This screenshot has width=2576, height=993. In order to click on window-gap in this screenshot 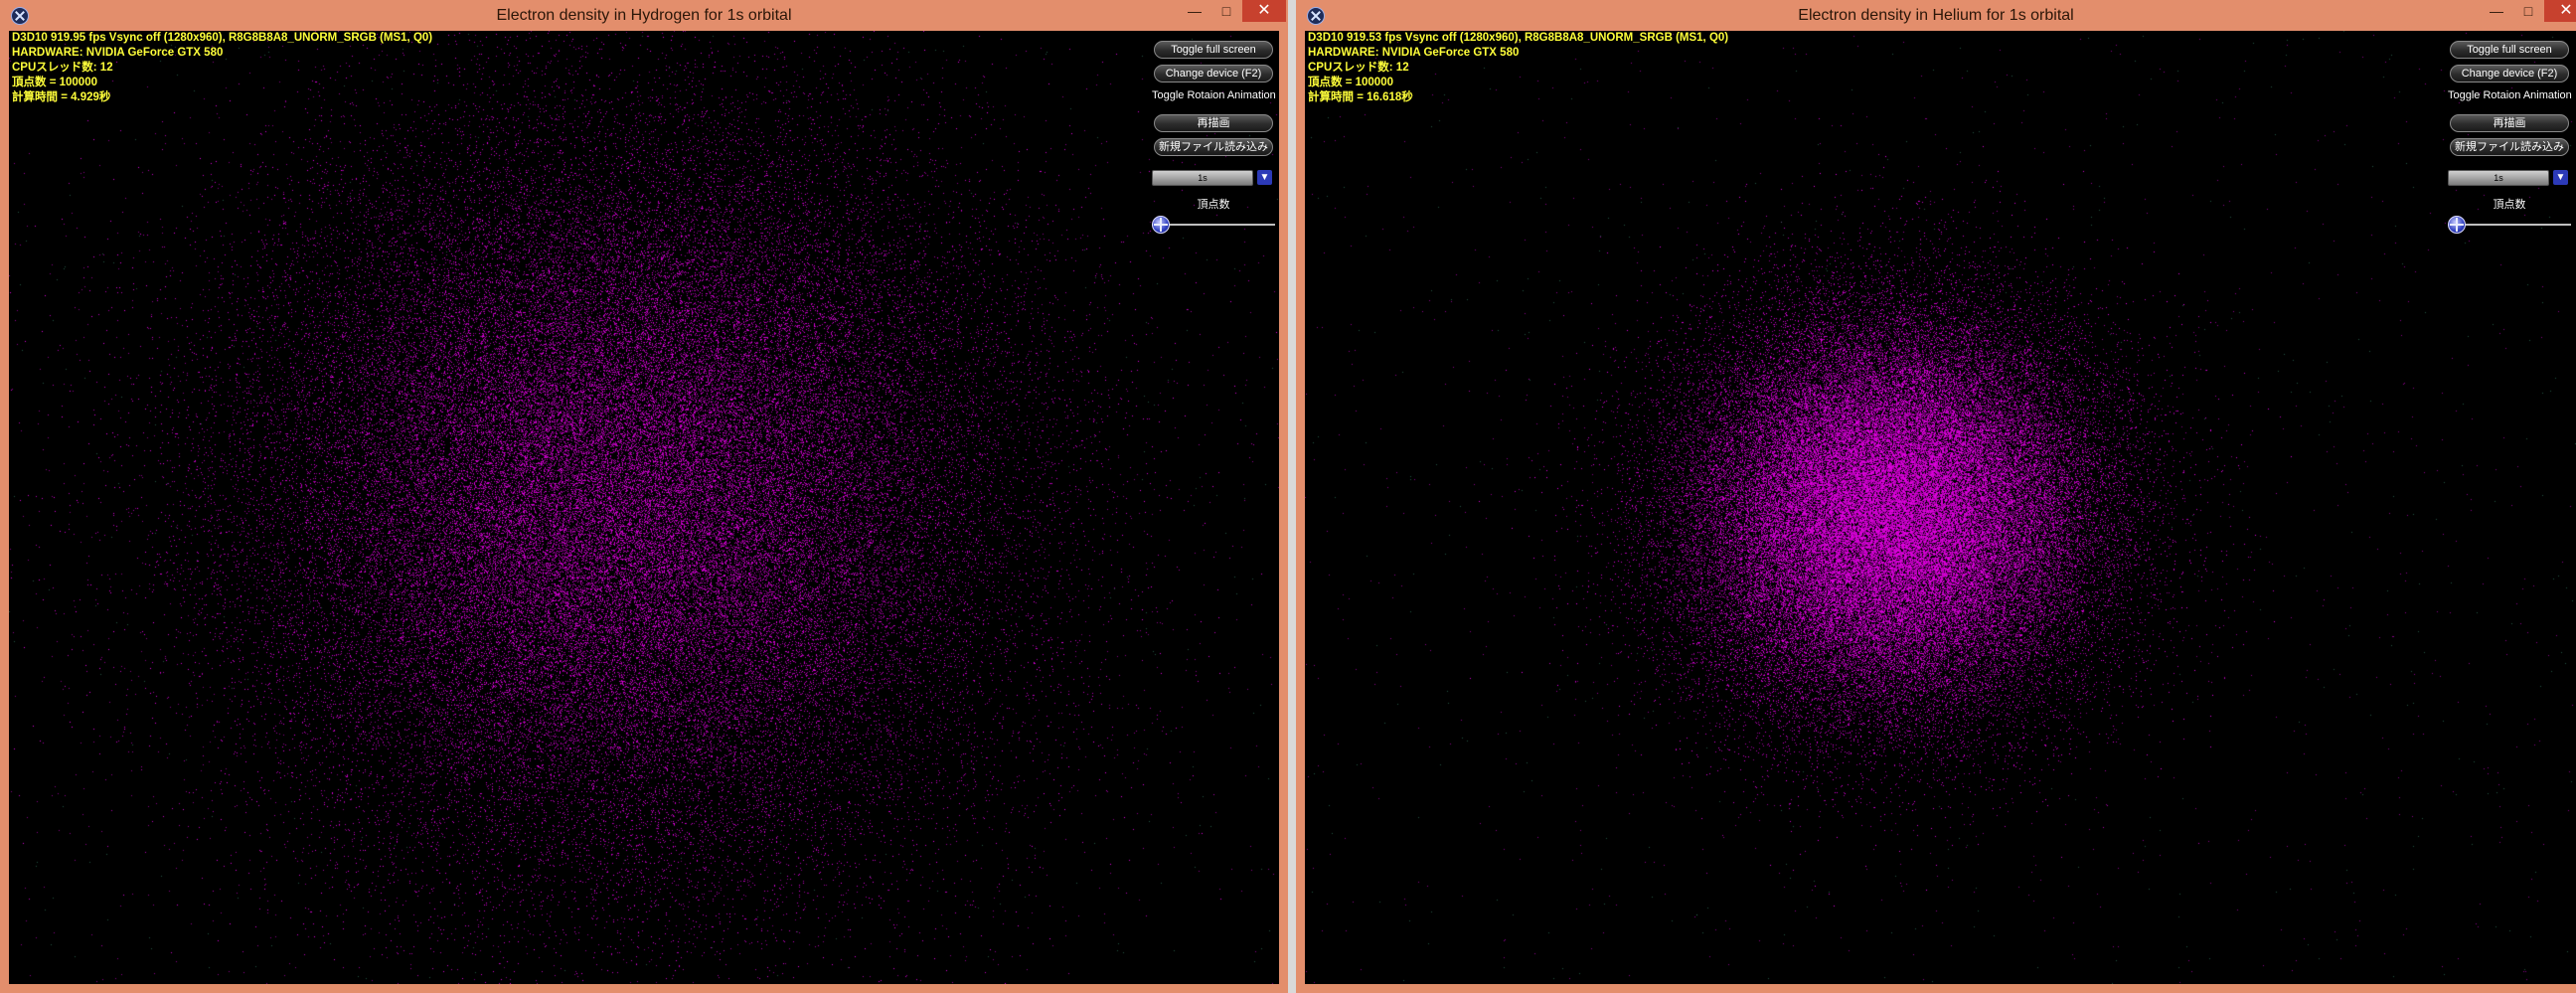, I will do `click(1292, 496)`.